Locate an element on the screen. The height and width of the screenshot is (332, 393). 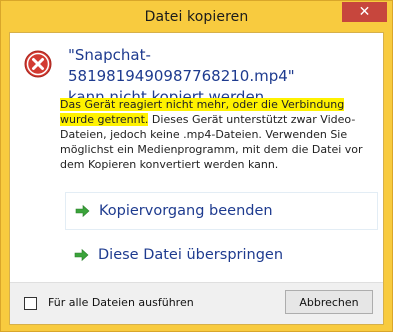
window-title: Datei kopieren is located at coordinates (196, 16).